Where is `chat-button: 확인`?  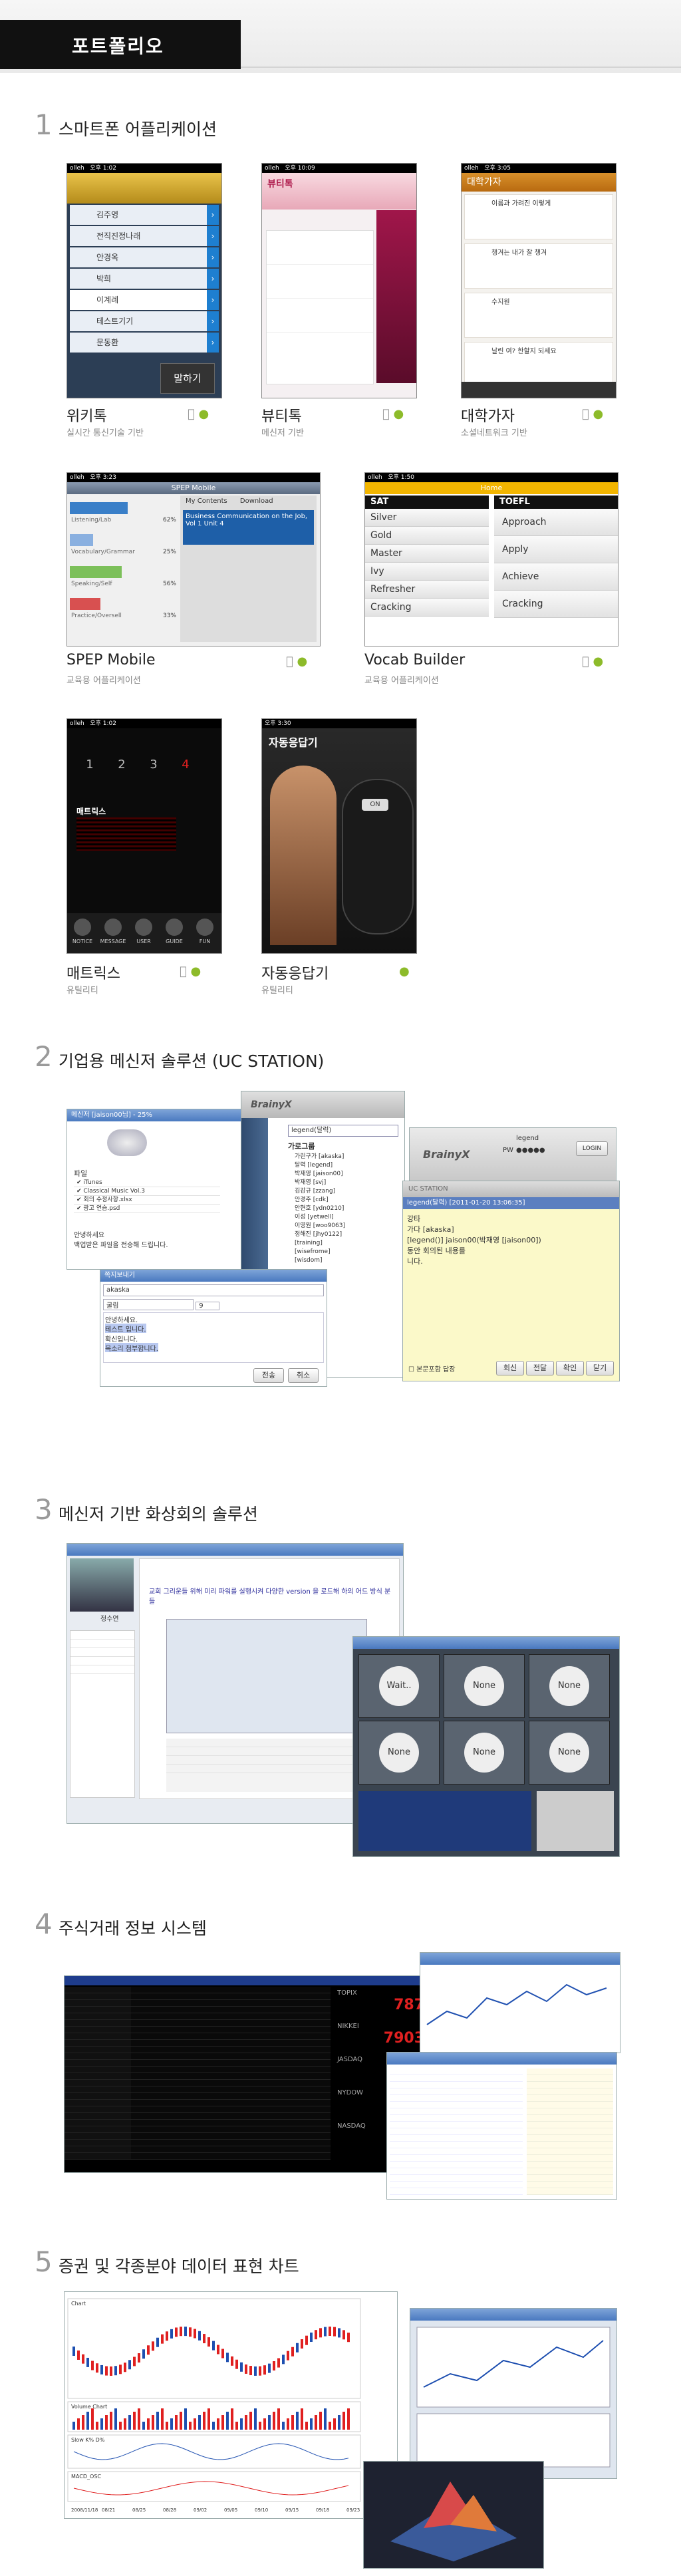
chat-button: 확인 is located at coordinates (570, 1368).